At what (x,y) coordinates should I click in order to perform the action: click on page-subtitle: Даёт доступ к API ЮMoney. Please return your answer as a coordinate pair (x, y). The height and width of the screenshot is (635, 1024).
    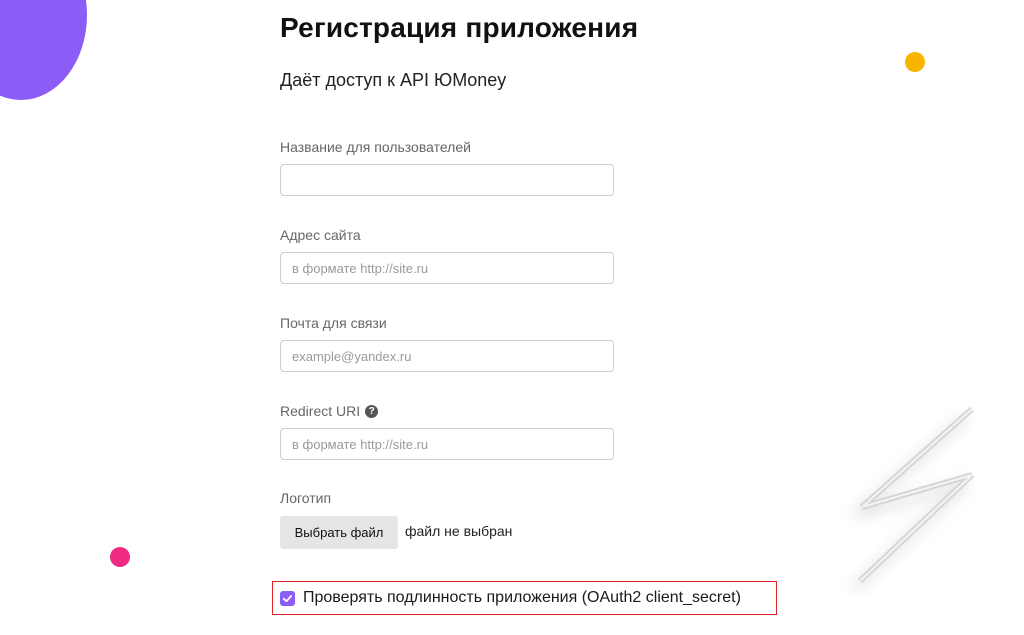
    Looking at the image, I should click on (393, 80).